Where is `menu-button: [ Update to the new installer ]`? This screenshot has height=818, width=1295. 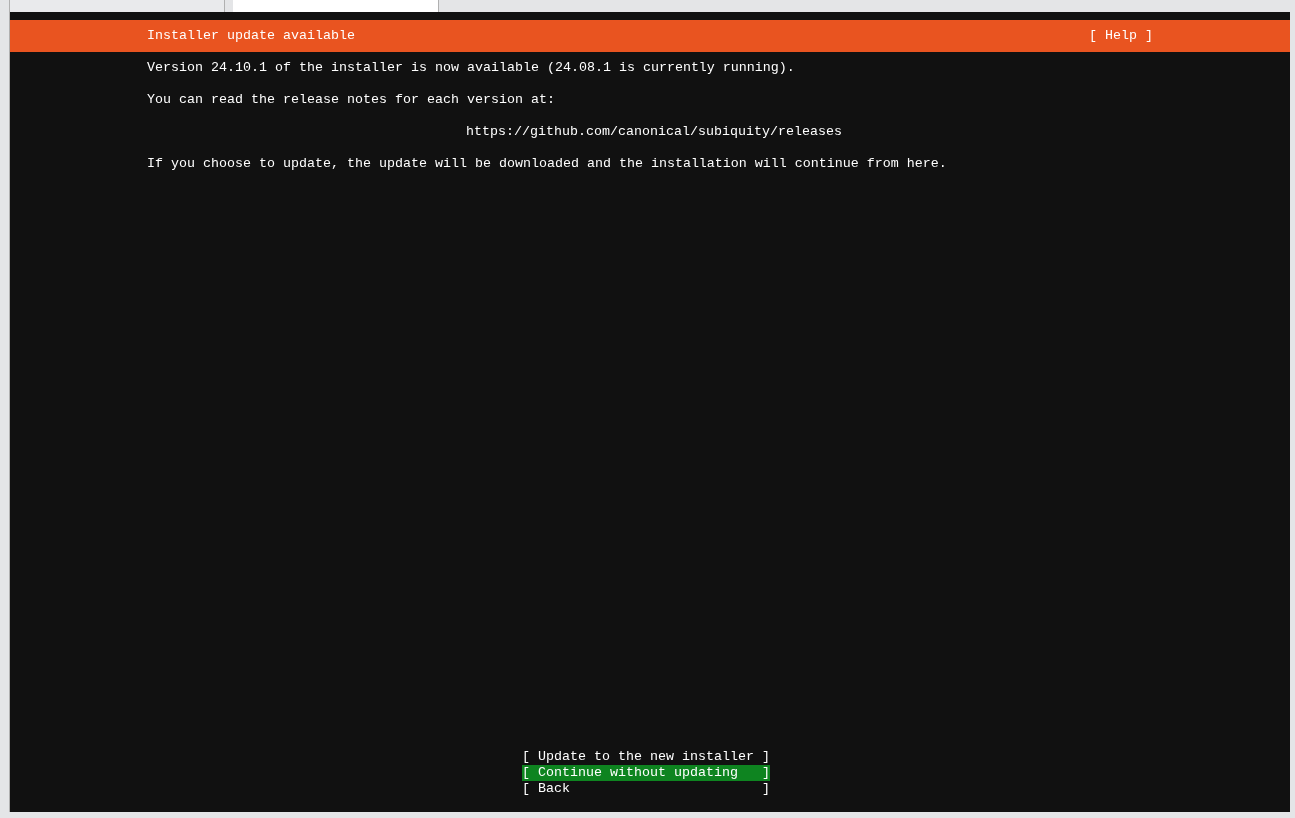 menu-button: [ Update to the new installer ] is located at coordinates (646, 757).